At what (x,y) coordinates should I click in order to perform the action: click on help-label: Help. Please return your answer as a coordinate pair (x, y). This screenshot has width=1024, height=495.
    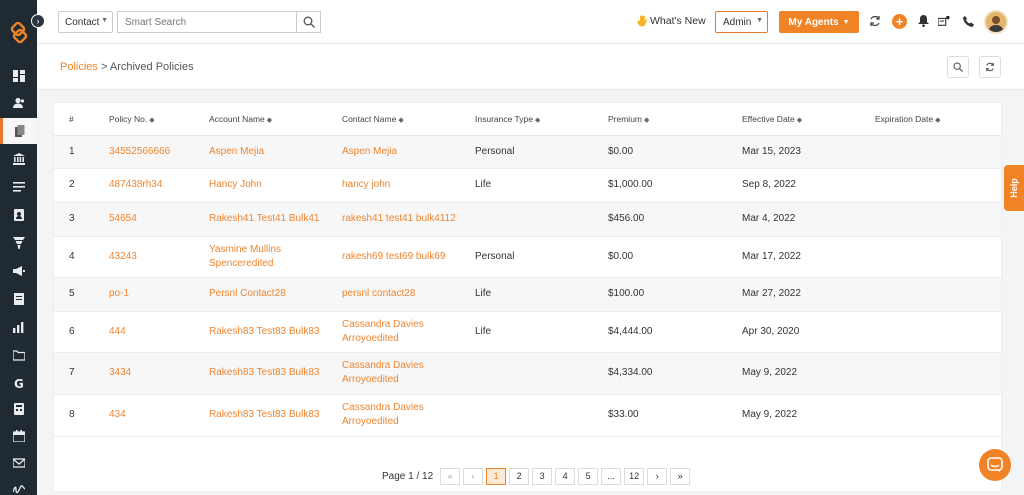
    Looking at the image, I should click on (1013, 188).